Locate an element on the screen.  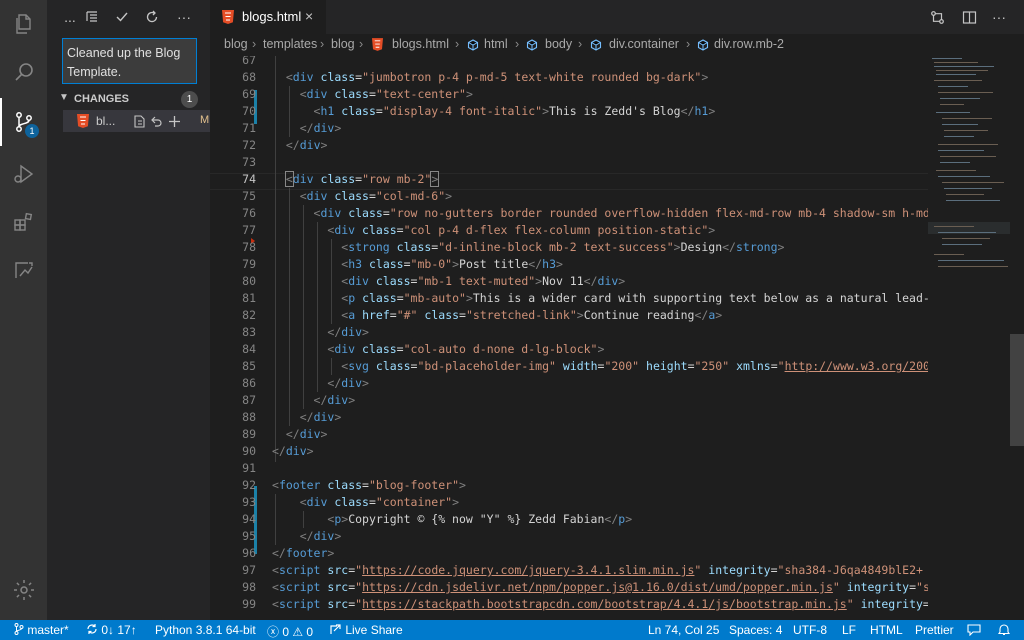
line-number: 69 is located at coordinates (249, 94).